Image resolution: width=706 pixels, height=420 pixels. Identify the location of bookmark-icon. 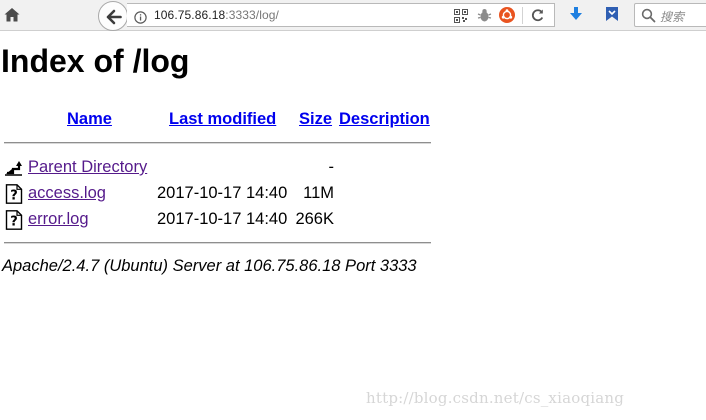
(612, 14).